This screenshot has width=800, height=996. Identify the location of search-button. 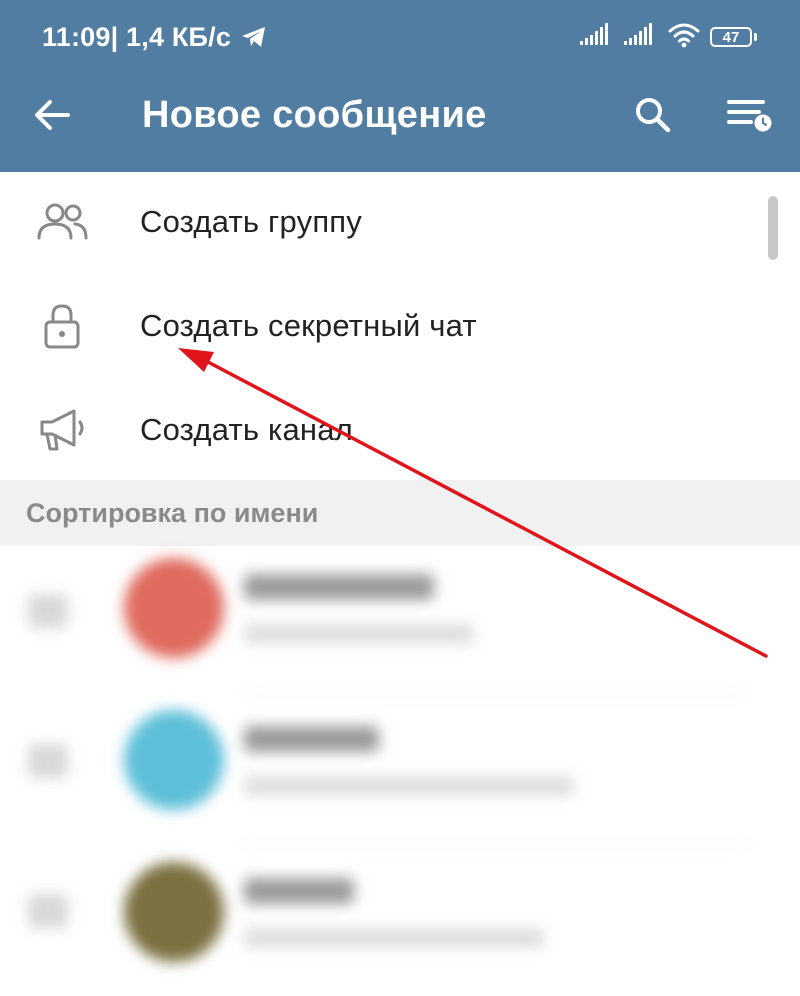
(653, 115).